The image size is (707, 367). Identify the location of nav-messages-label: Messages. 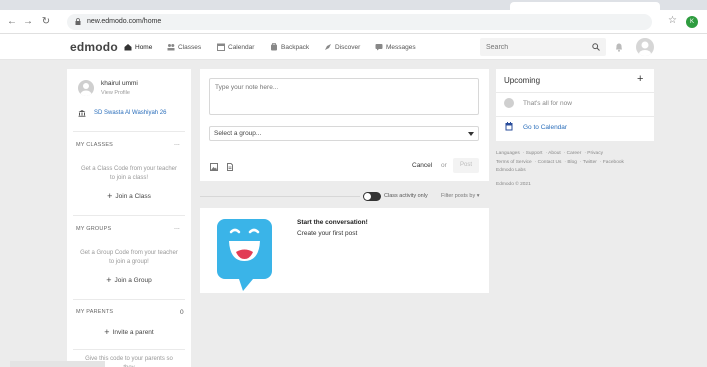
(401, 47).